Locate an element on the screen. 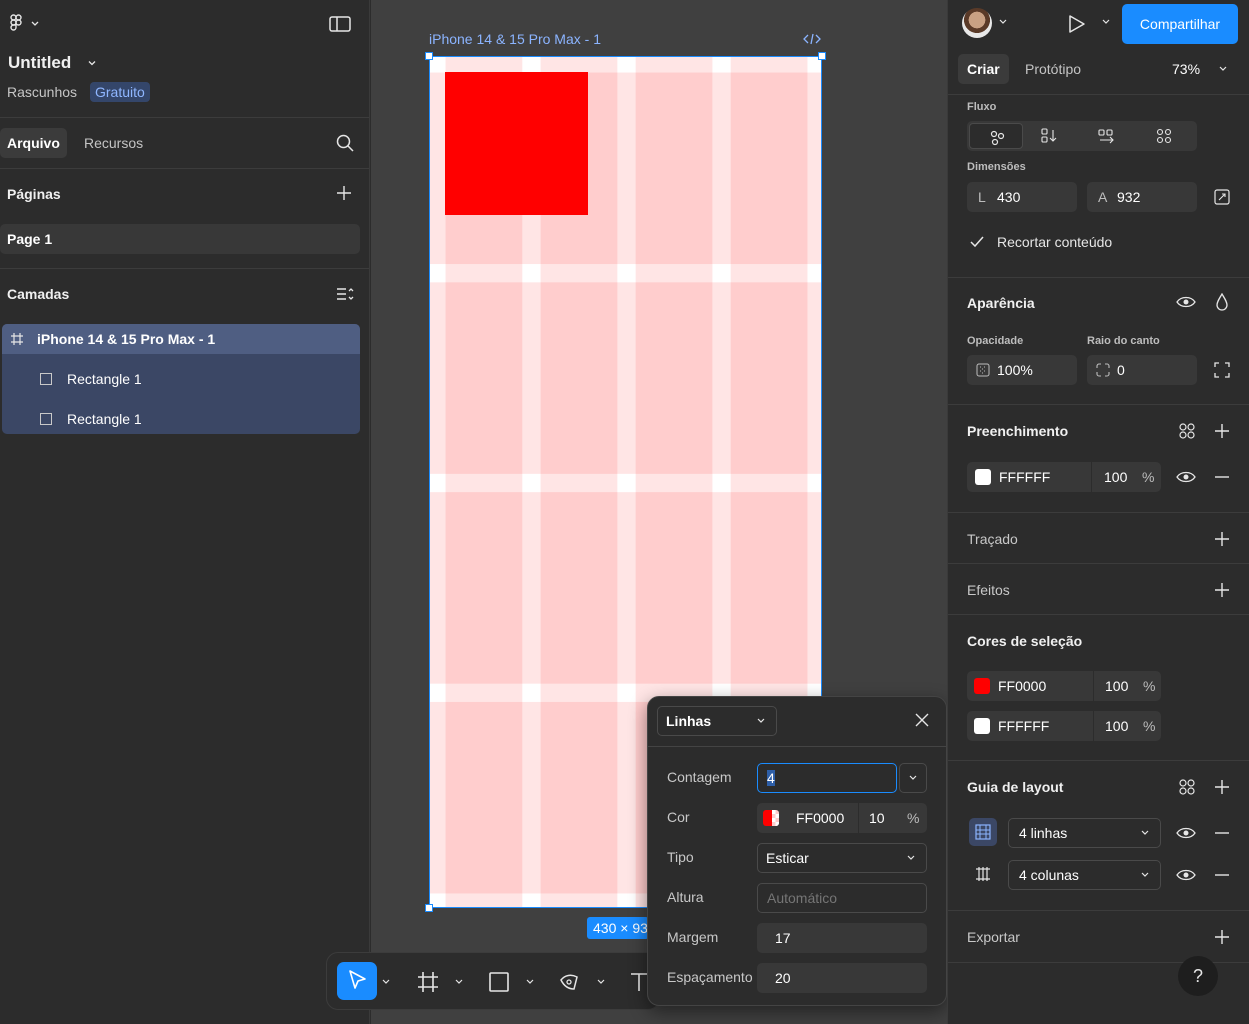 This screenshot has height=1024, width=1249. rectangle-tool-icon is located at coordinates (499, 982).